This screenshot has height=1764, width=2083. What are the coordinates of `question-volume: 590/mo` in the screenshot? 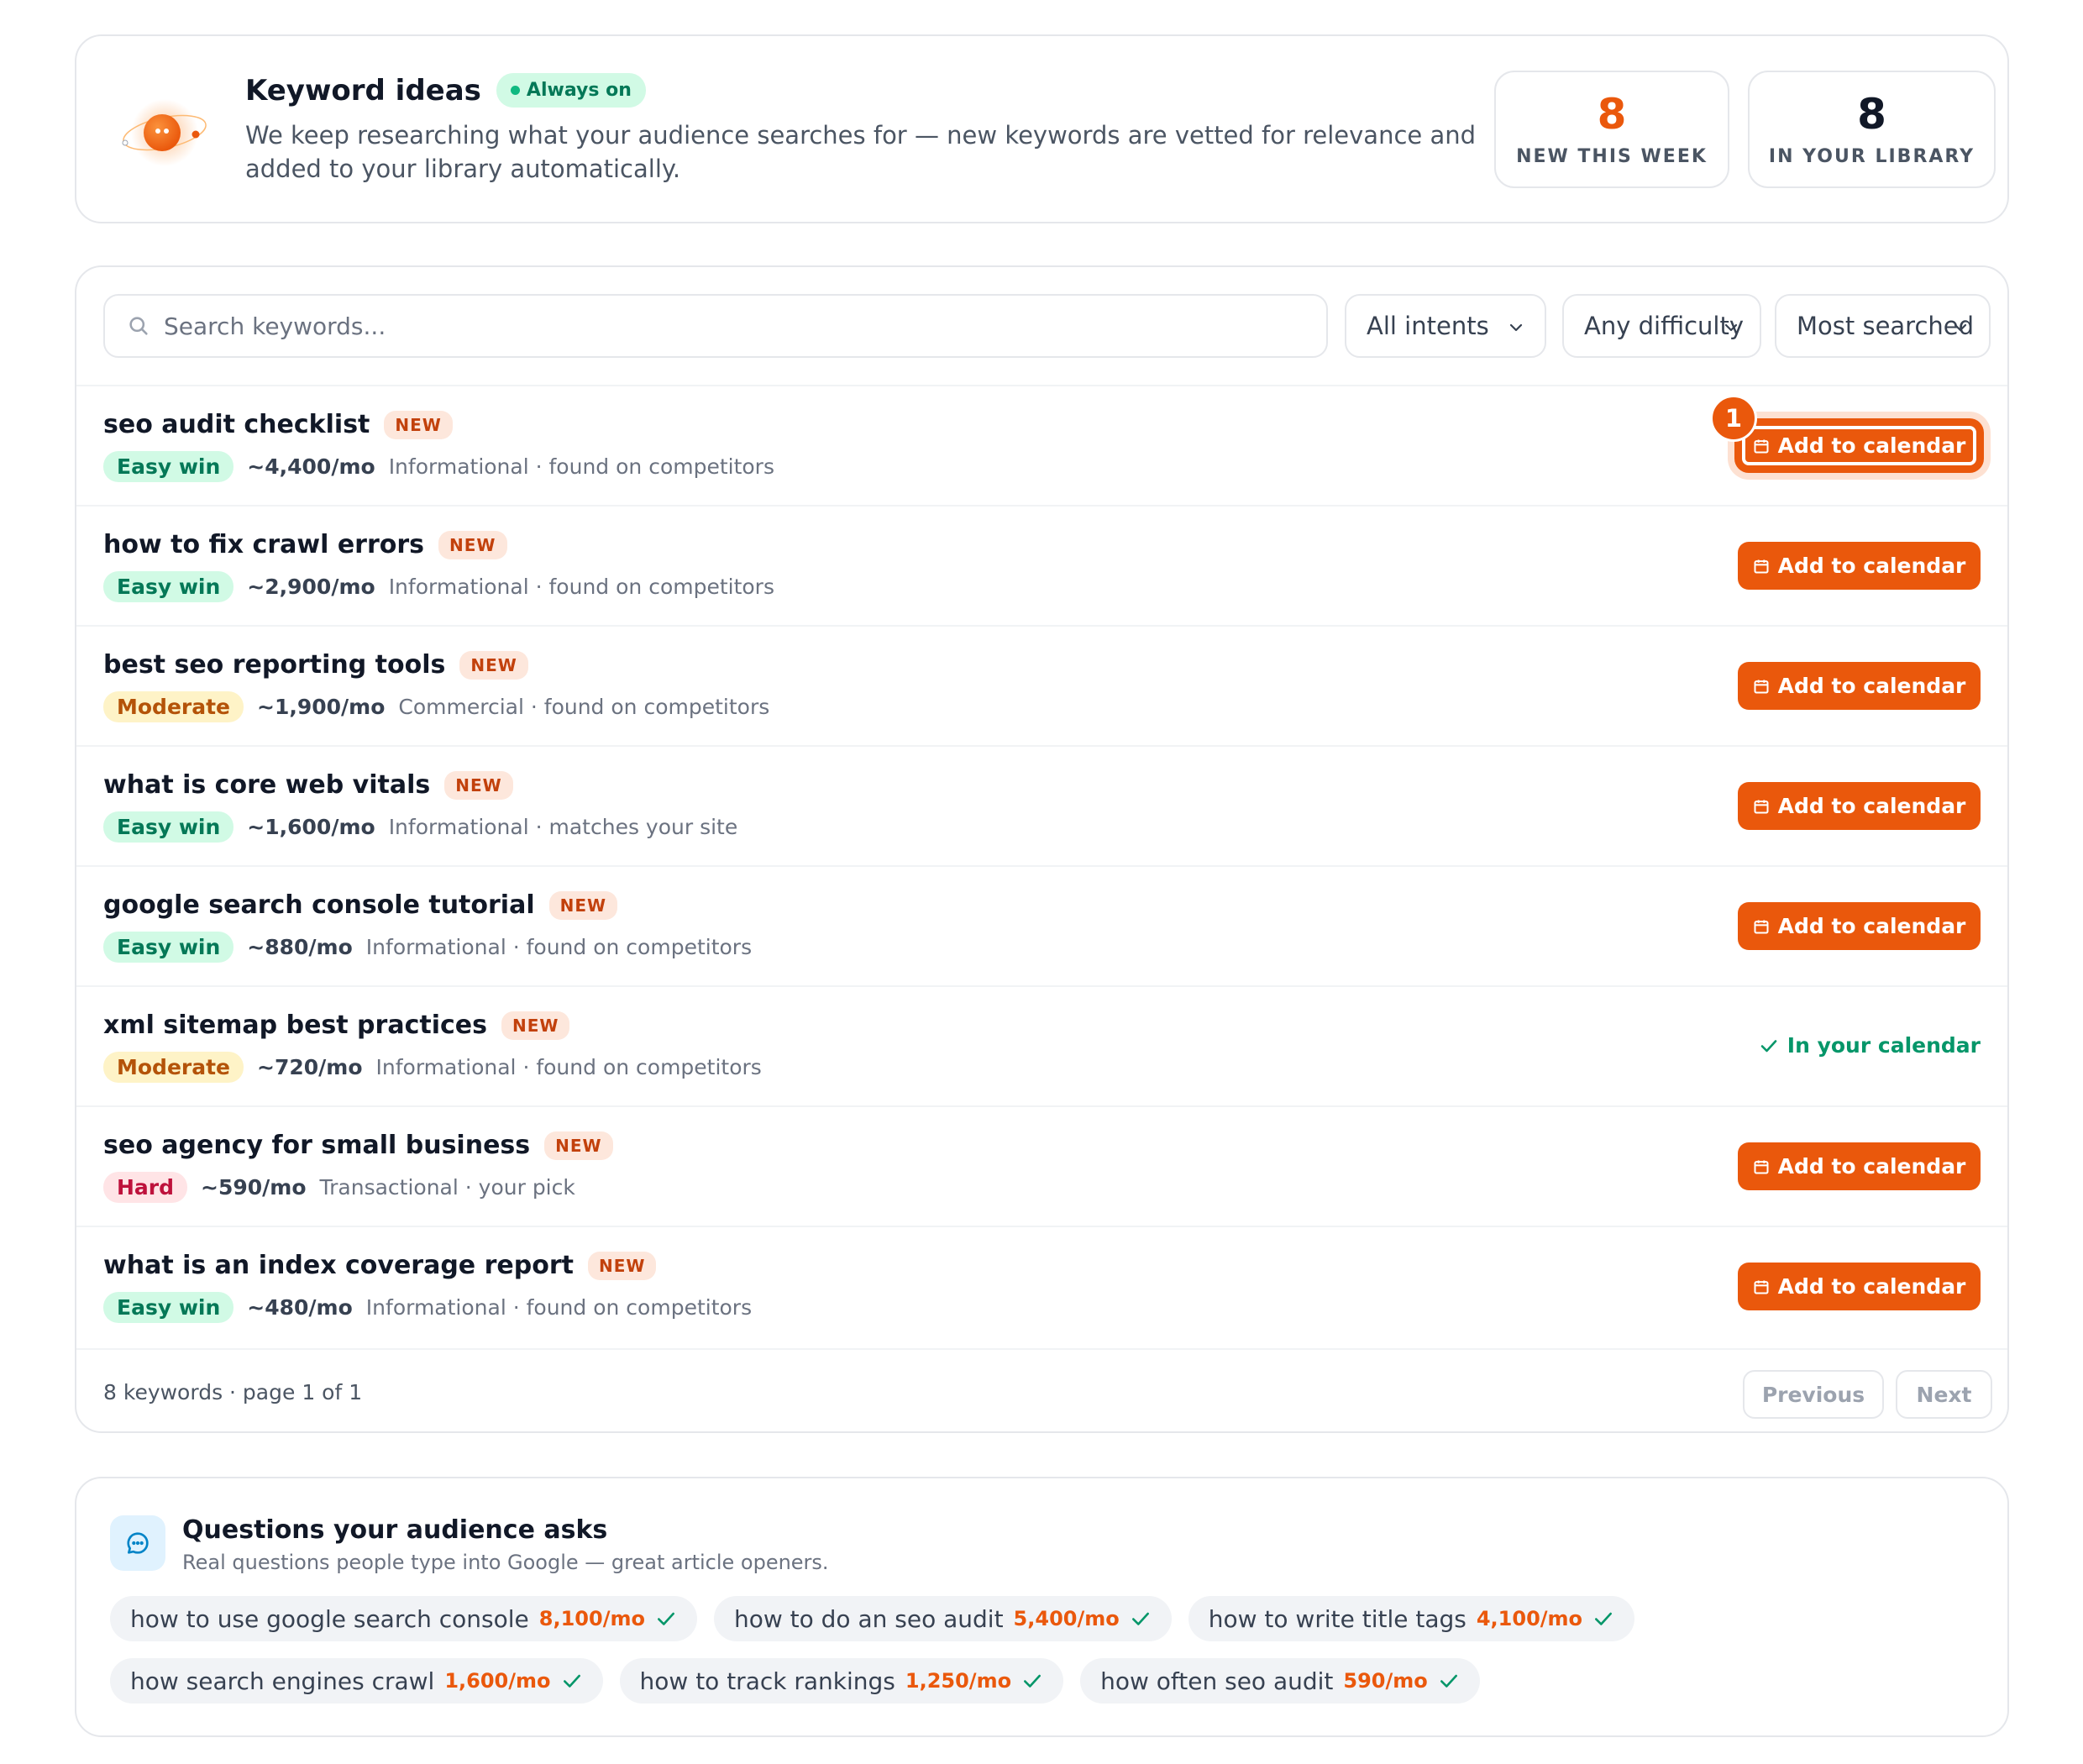 It's located at (1385, 1681).